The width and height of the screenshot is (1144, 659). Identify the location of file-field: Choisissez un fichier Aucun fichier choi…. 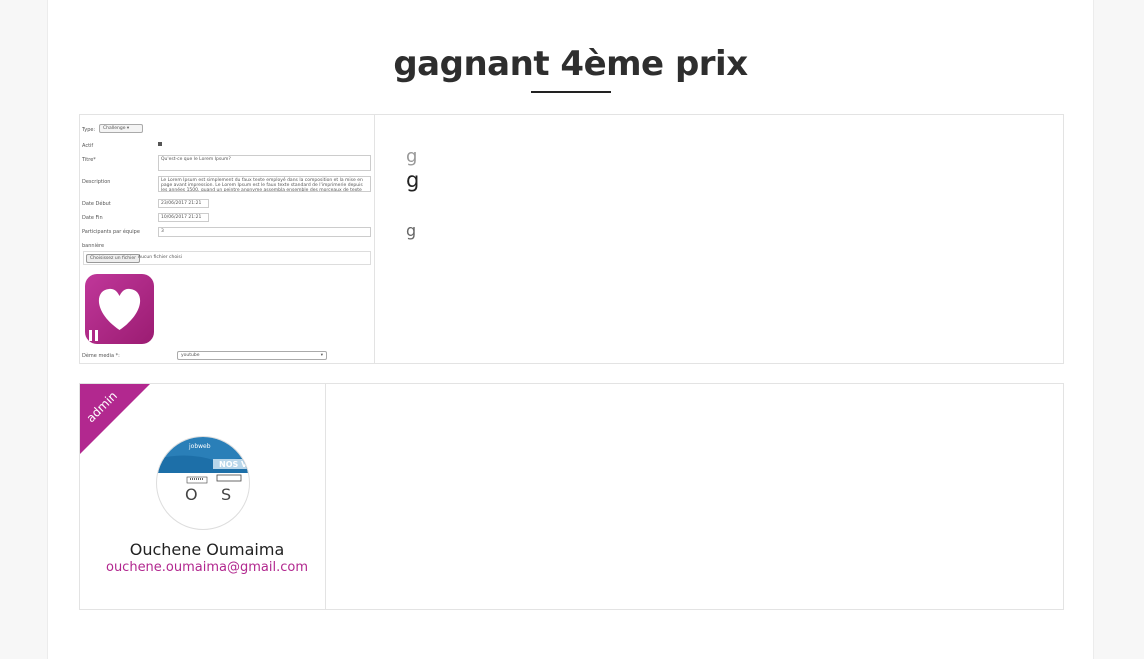
(227, 258).